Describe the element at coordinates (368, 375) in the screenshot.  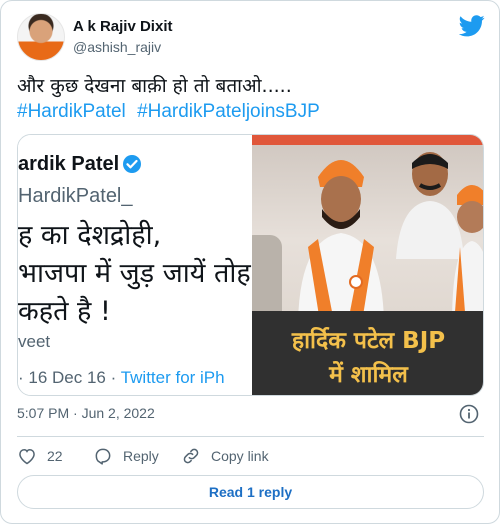
I see `caption-line: में शामिल` at that location.